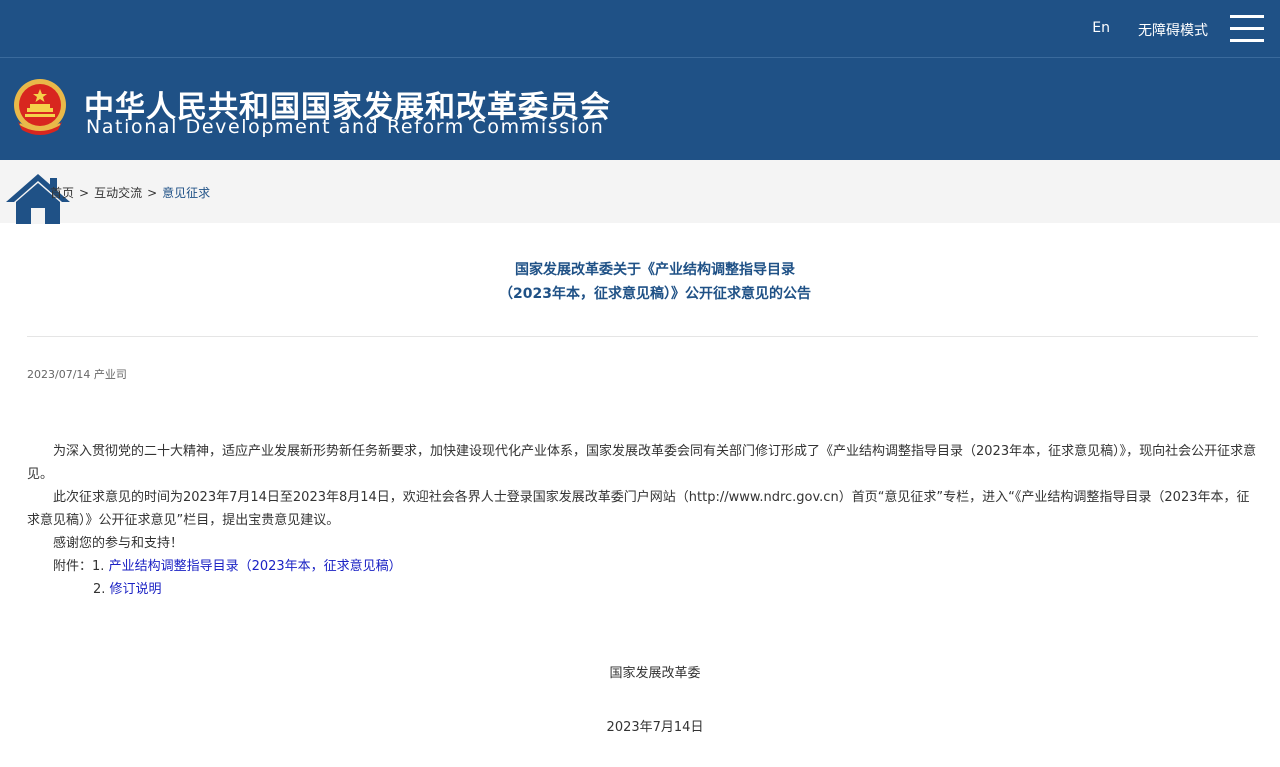 This screenshot has height=767, width=1280. What do you see at coordinates (98, 566) in the screenshot?
I see `attachment-number: 1.` at bounding box center [98, 566].